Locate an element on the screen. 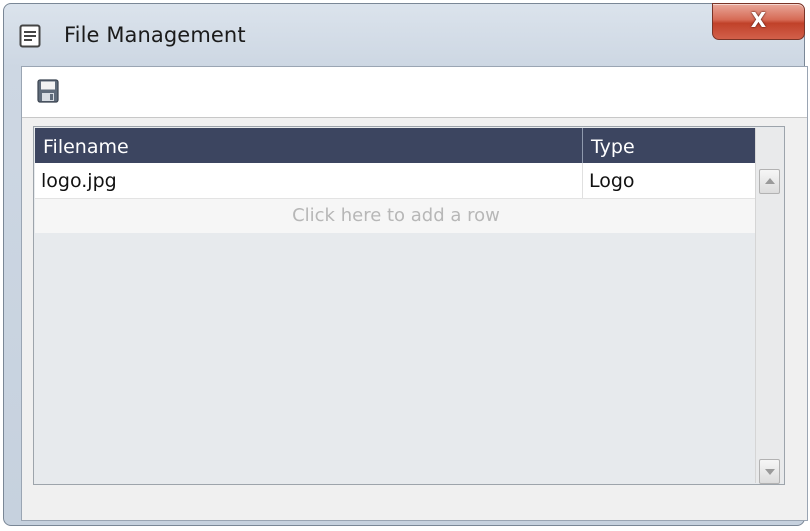  scroll-up-button is located at coordinates (769, 181).